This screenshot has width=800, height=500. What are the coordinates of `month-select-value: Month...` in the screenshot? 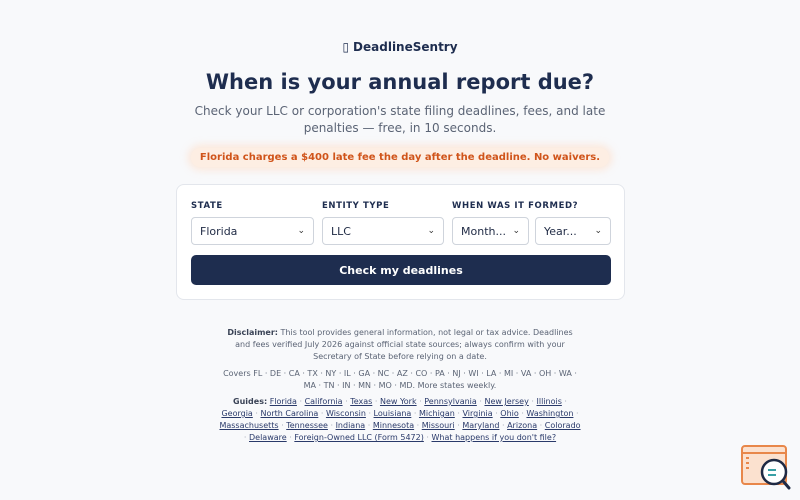 It's located at (483, 231).